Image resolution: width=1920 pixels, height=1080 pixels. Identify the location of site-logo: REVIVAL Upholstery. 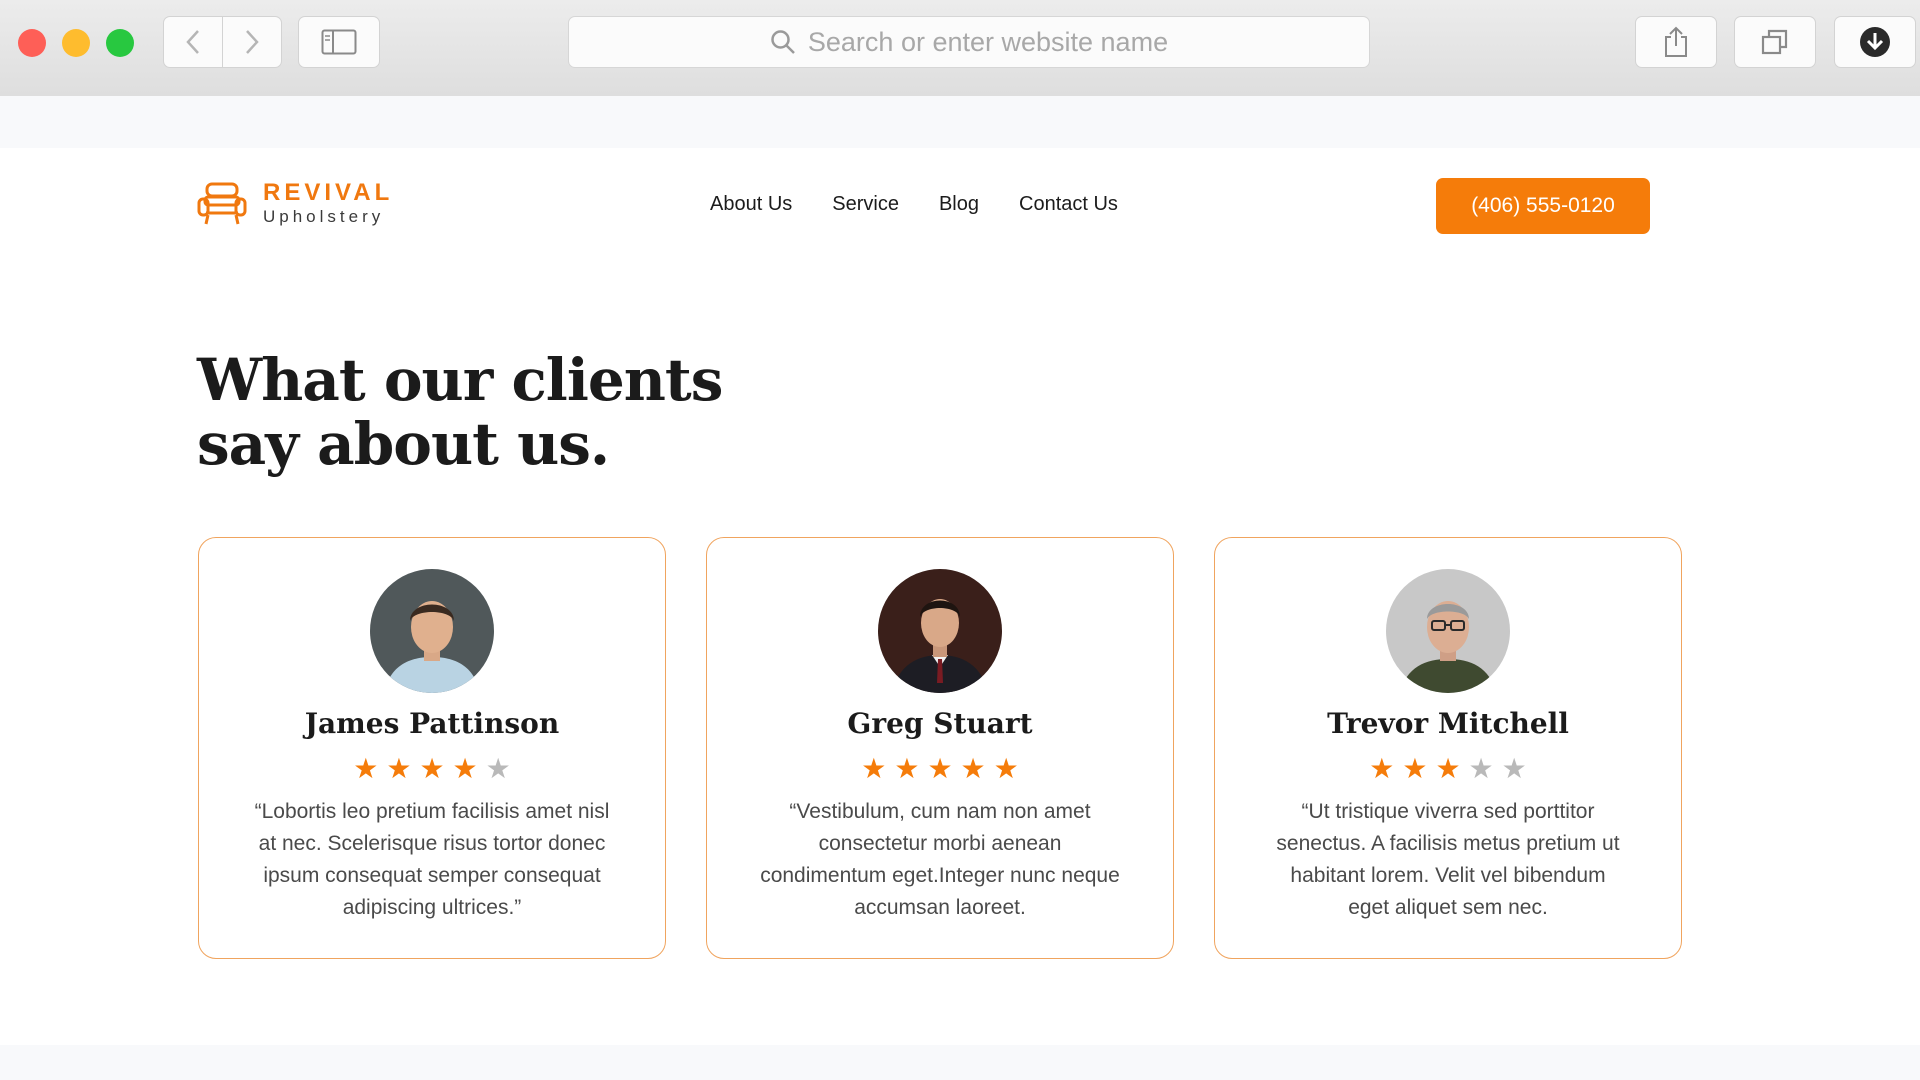
(295, 204).